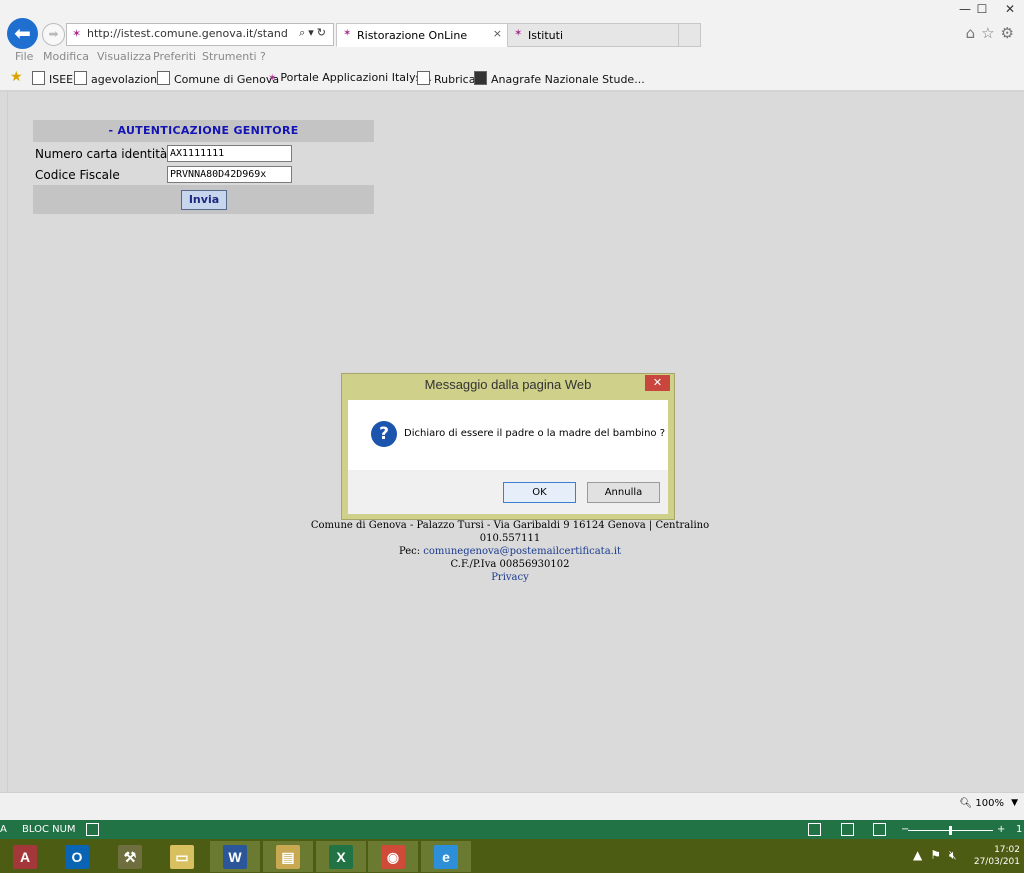  Describe the element at coordinates (974, 33) in the screenshot. I see `home-icon: ⌂` at that location.